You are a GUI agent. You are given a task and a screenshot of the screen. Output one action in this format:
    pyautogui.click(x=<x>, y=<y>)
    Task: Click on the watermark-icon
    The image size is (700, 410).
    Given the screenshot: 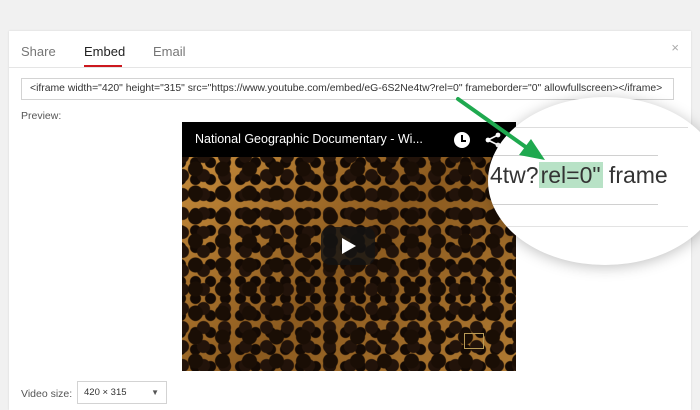 What is the action you would take?
    pyautogui.click(x=474, y=341)
    